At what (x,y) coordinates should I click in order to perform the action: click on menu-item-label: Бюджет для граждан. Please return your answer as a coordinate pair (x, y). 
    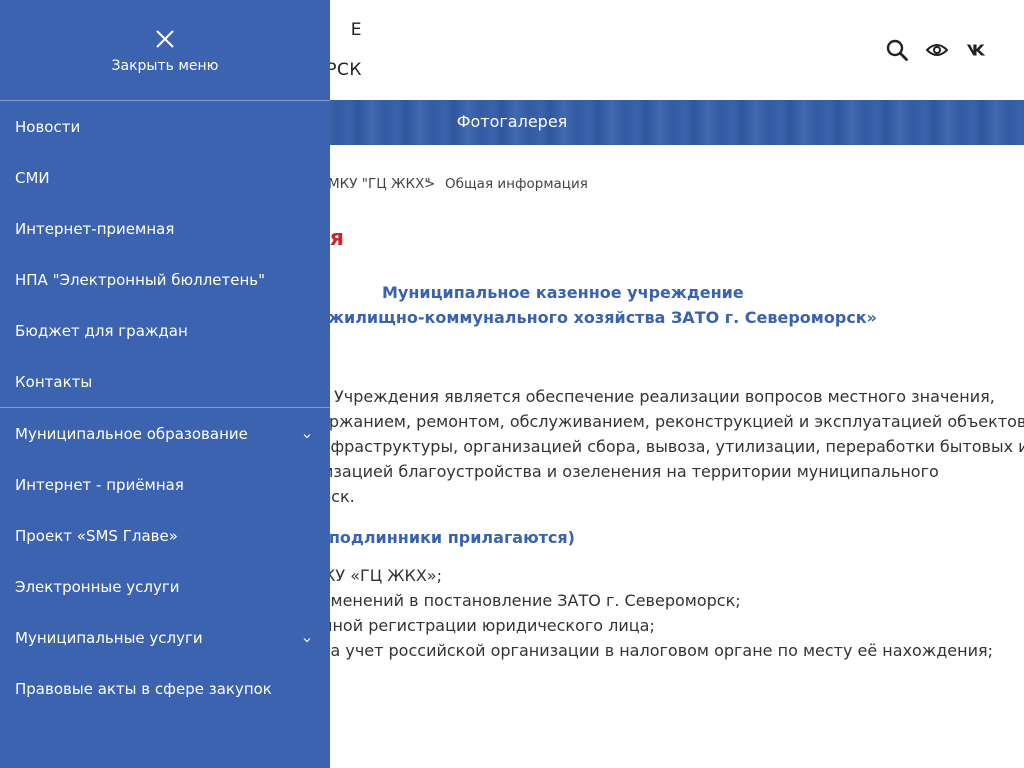
    Looking at the image, I should click on (101, 330).